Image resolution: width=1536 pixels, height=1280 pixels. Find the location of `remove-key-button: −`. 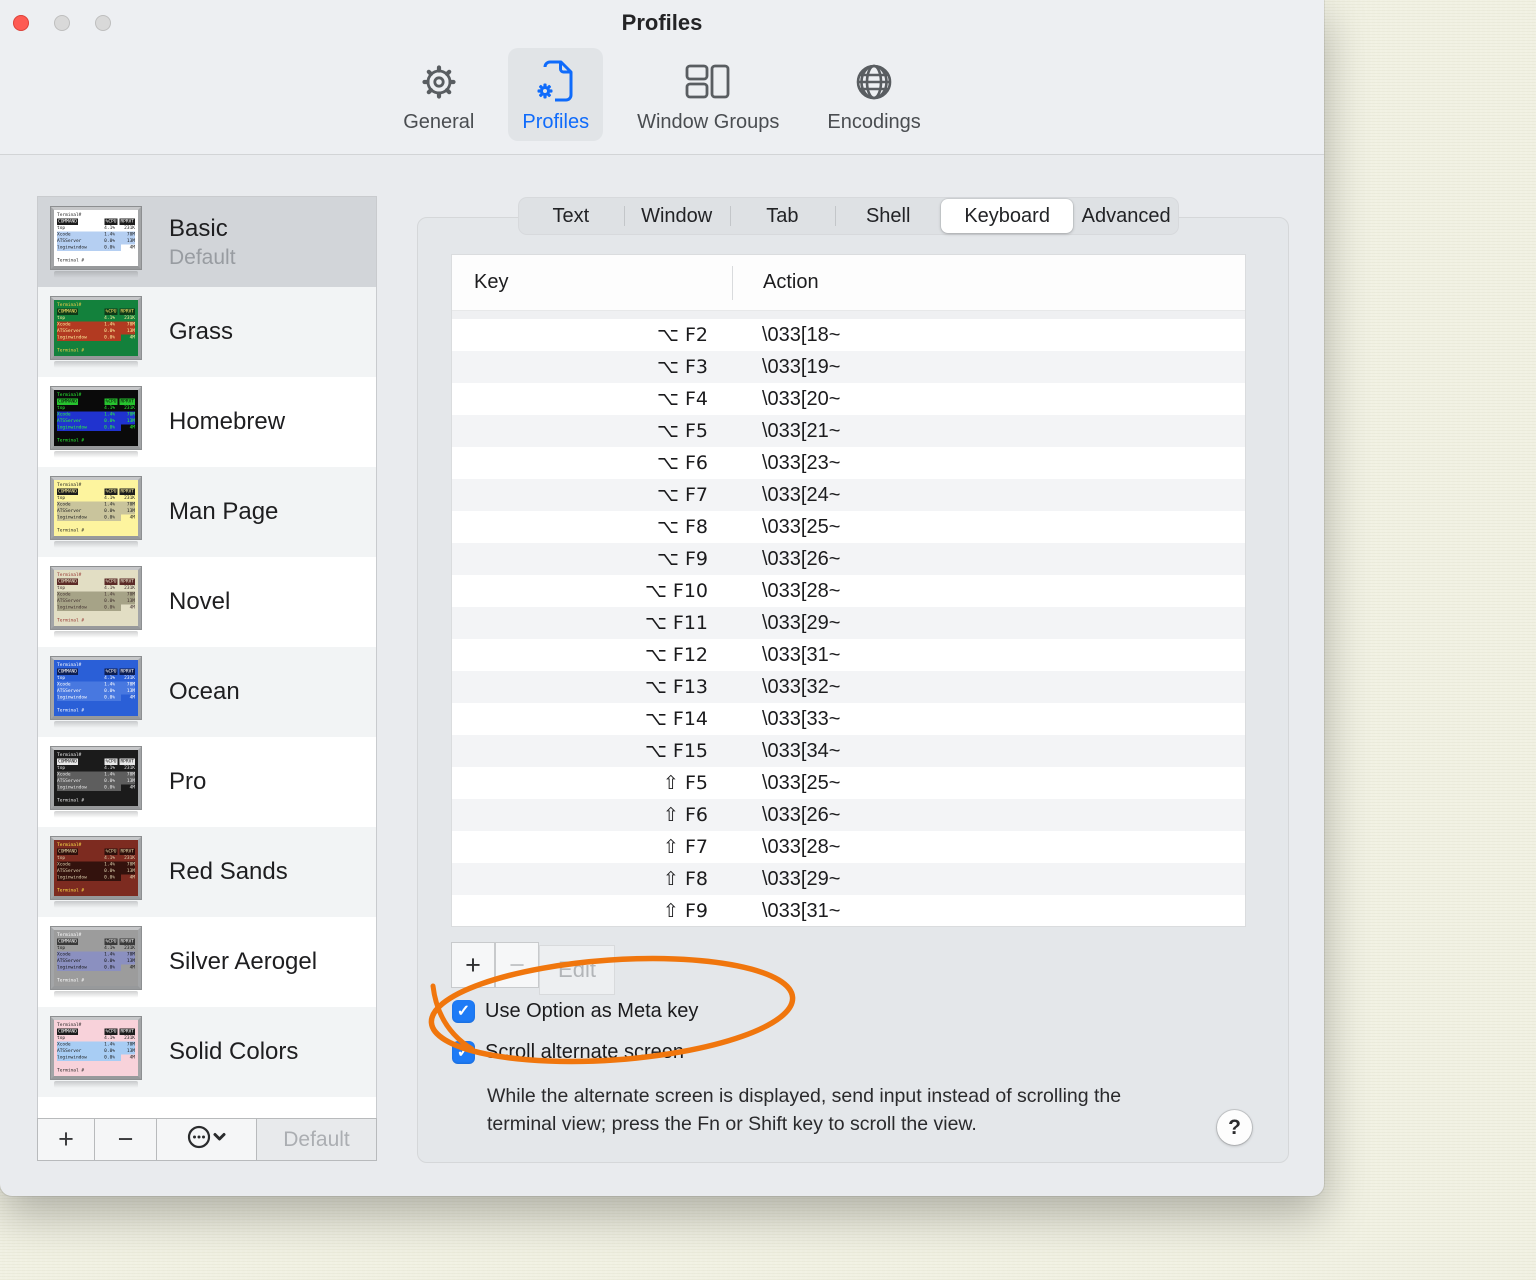

remove-key-button: − is located at coordinates (517, 965).